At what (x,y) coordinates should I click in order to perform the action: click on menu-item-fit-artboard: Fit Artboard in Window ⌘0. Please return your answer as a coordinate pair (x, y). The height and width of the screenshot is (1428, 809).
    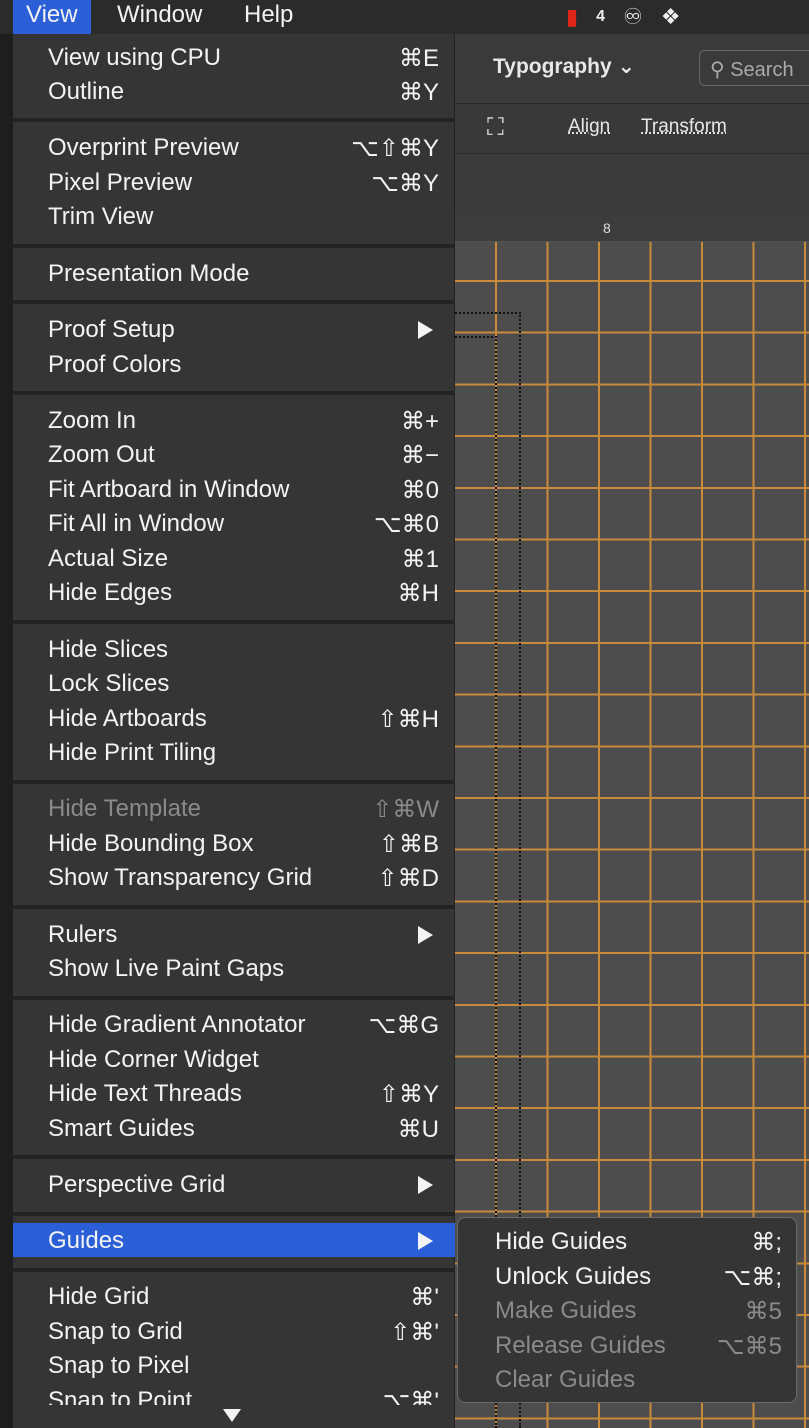
    Looking at the image, I should click on (234, 489).